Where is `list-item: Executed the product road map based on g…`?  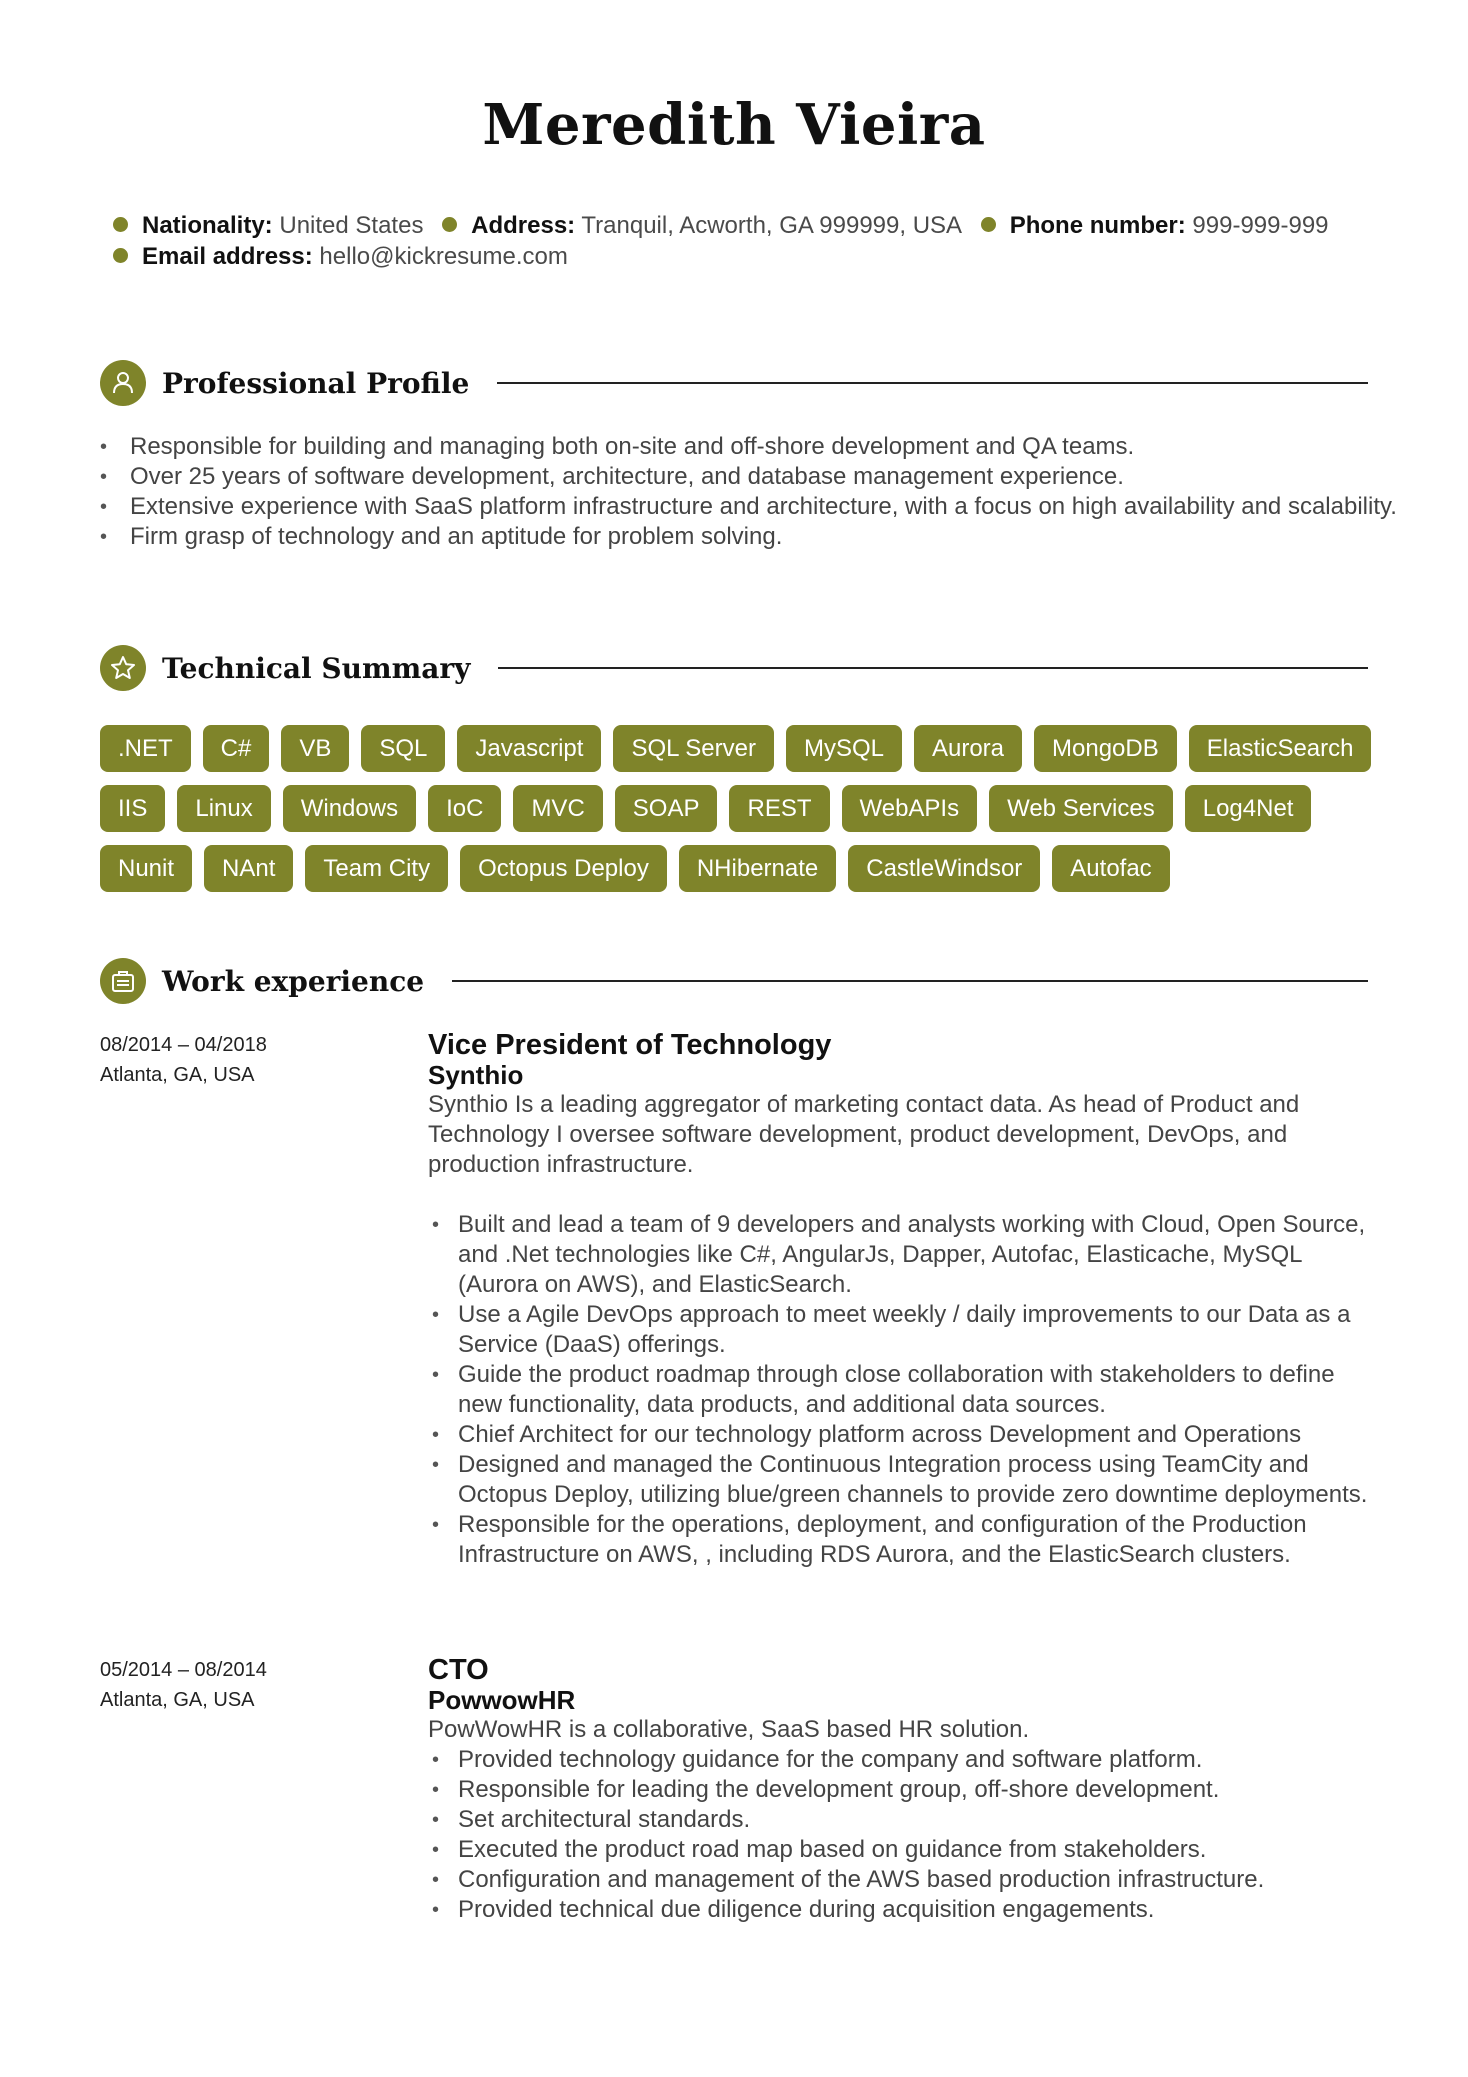
list-item: Executed the product road map based on g… is located at coordinates (905, 1850).